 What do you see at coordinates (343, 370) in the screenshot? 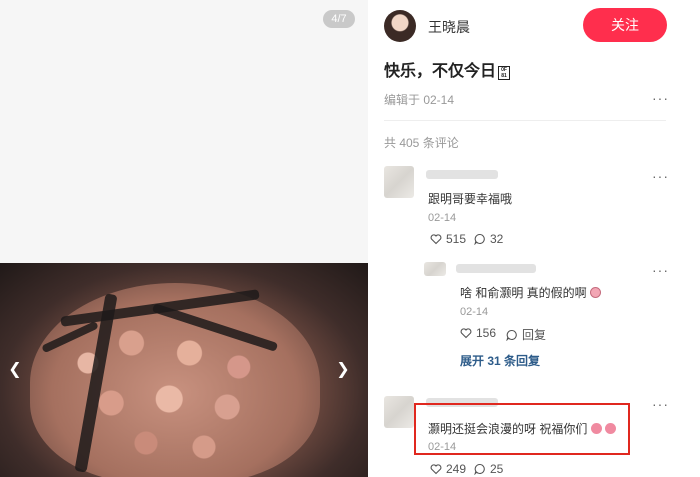
I see `chevron-right-icon: ❯` at bounding box center [343, 370].